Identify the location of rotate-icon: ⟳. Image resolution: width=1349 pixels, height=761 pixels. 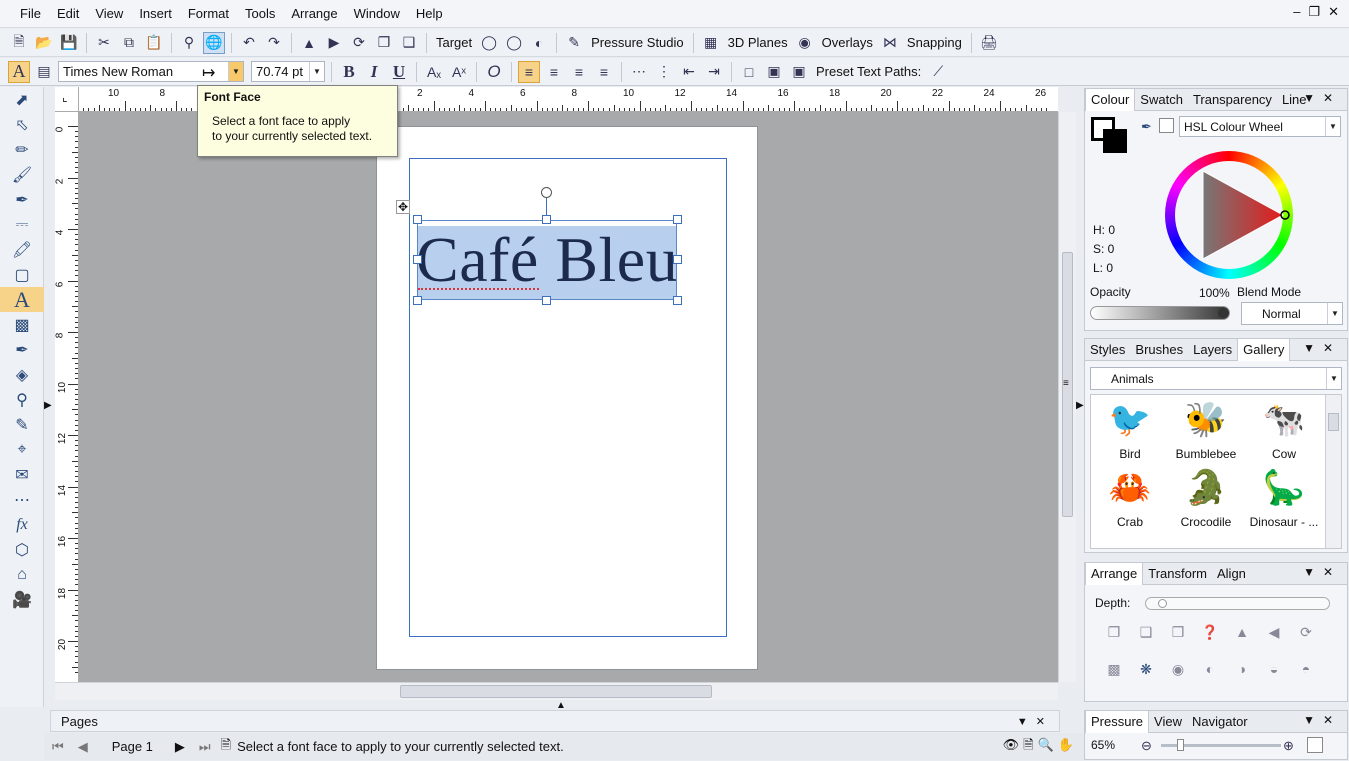
(1306, 632).